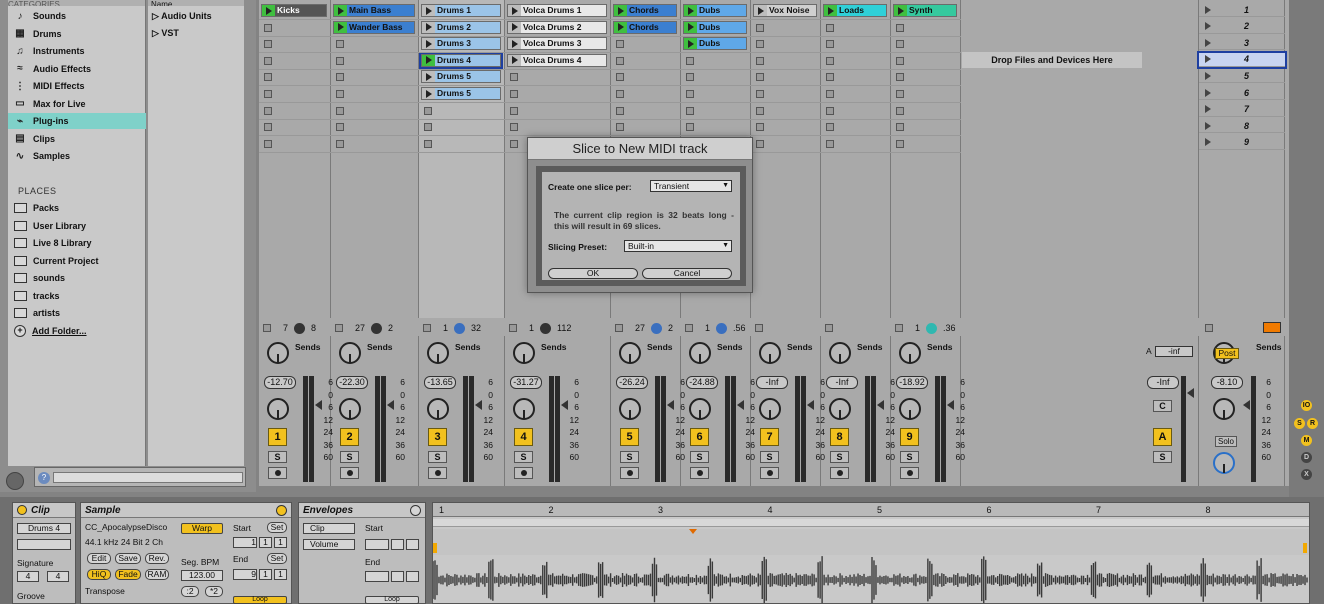  I want to click on category-item: ▦ Drums, so click(77, 34).